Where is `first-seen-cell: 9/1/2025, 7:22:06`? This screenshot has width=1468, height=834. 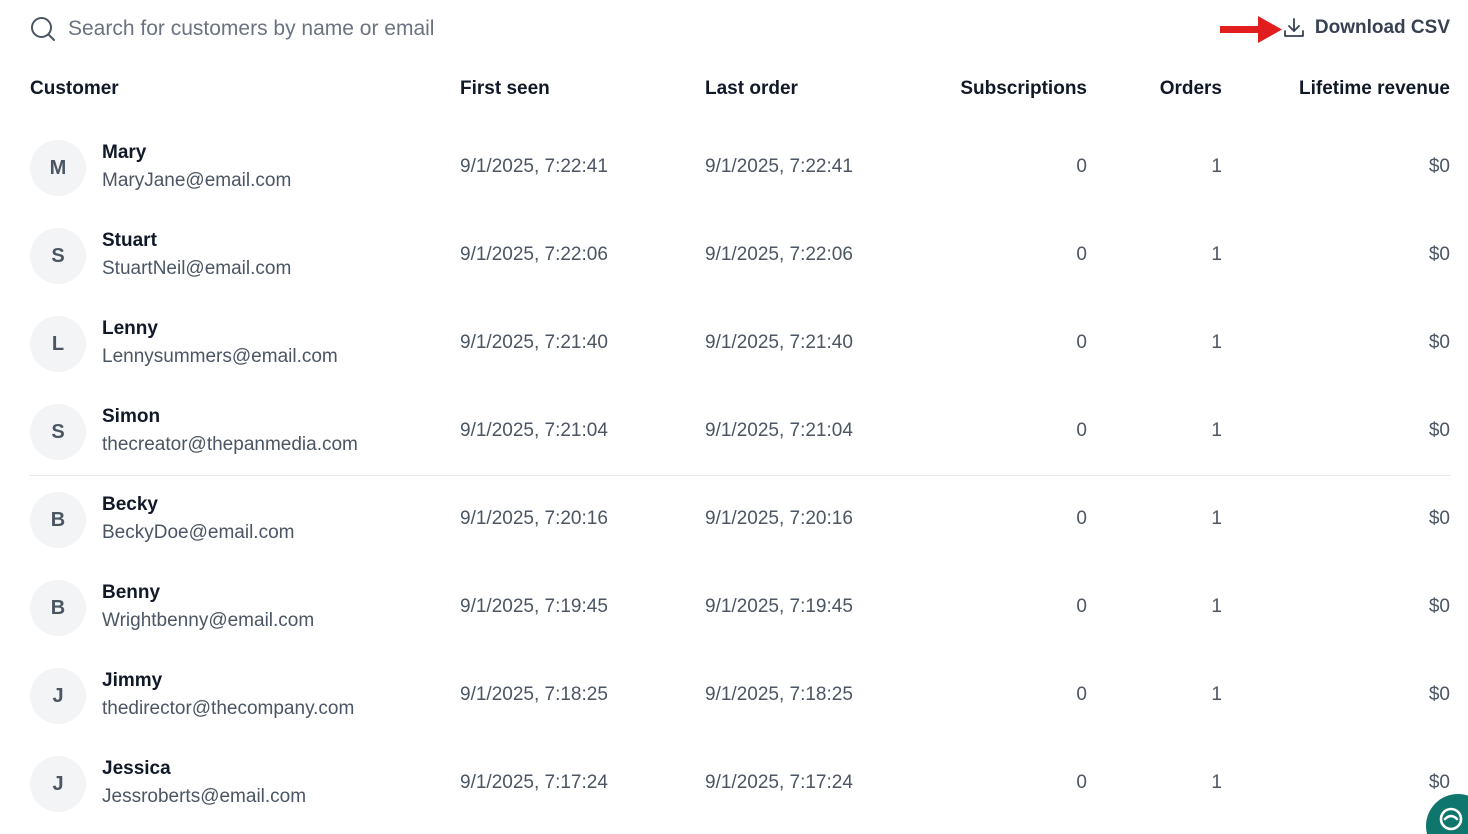
first-seen-cell: 9/1/2025, 7:22:06 is located at coordinates (534, 254).